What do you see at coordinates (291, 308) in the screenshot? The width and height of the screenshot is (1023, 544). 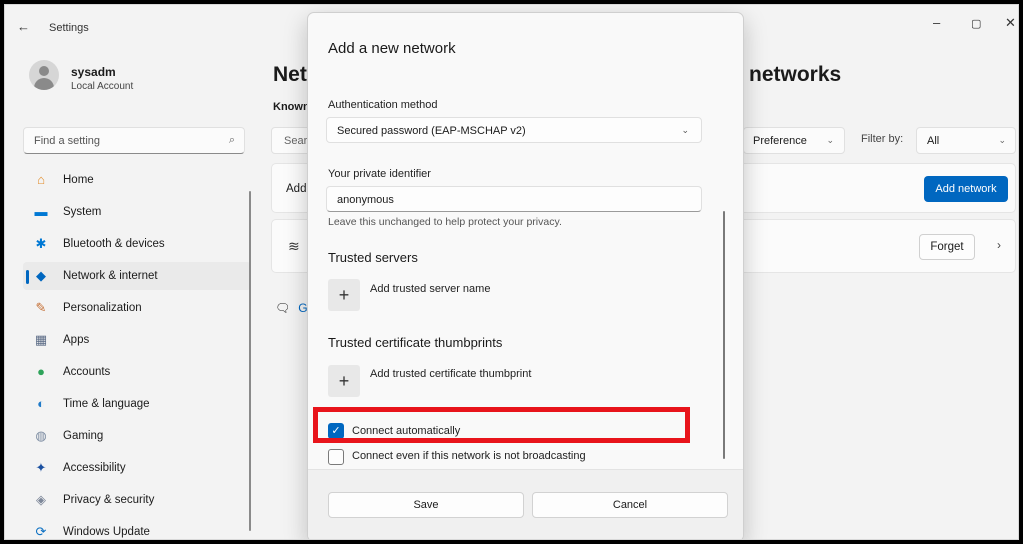 I see `get-help-link: 🗨 G` at bounding box center [291, 308].